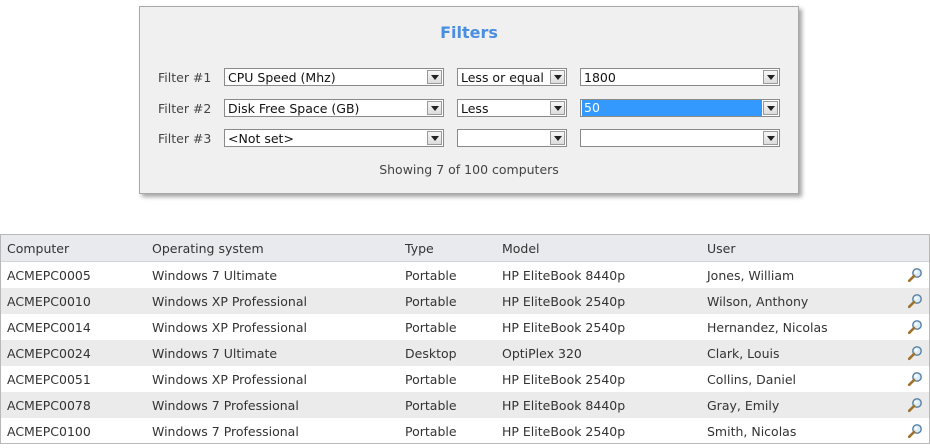  I want to click on computer-cell: ACMEPC0078, so click(49, 405).